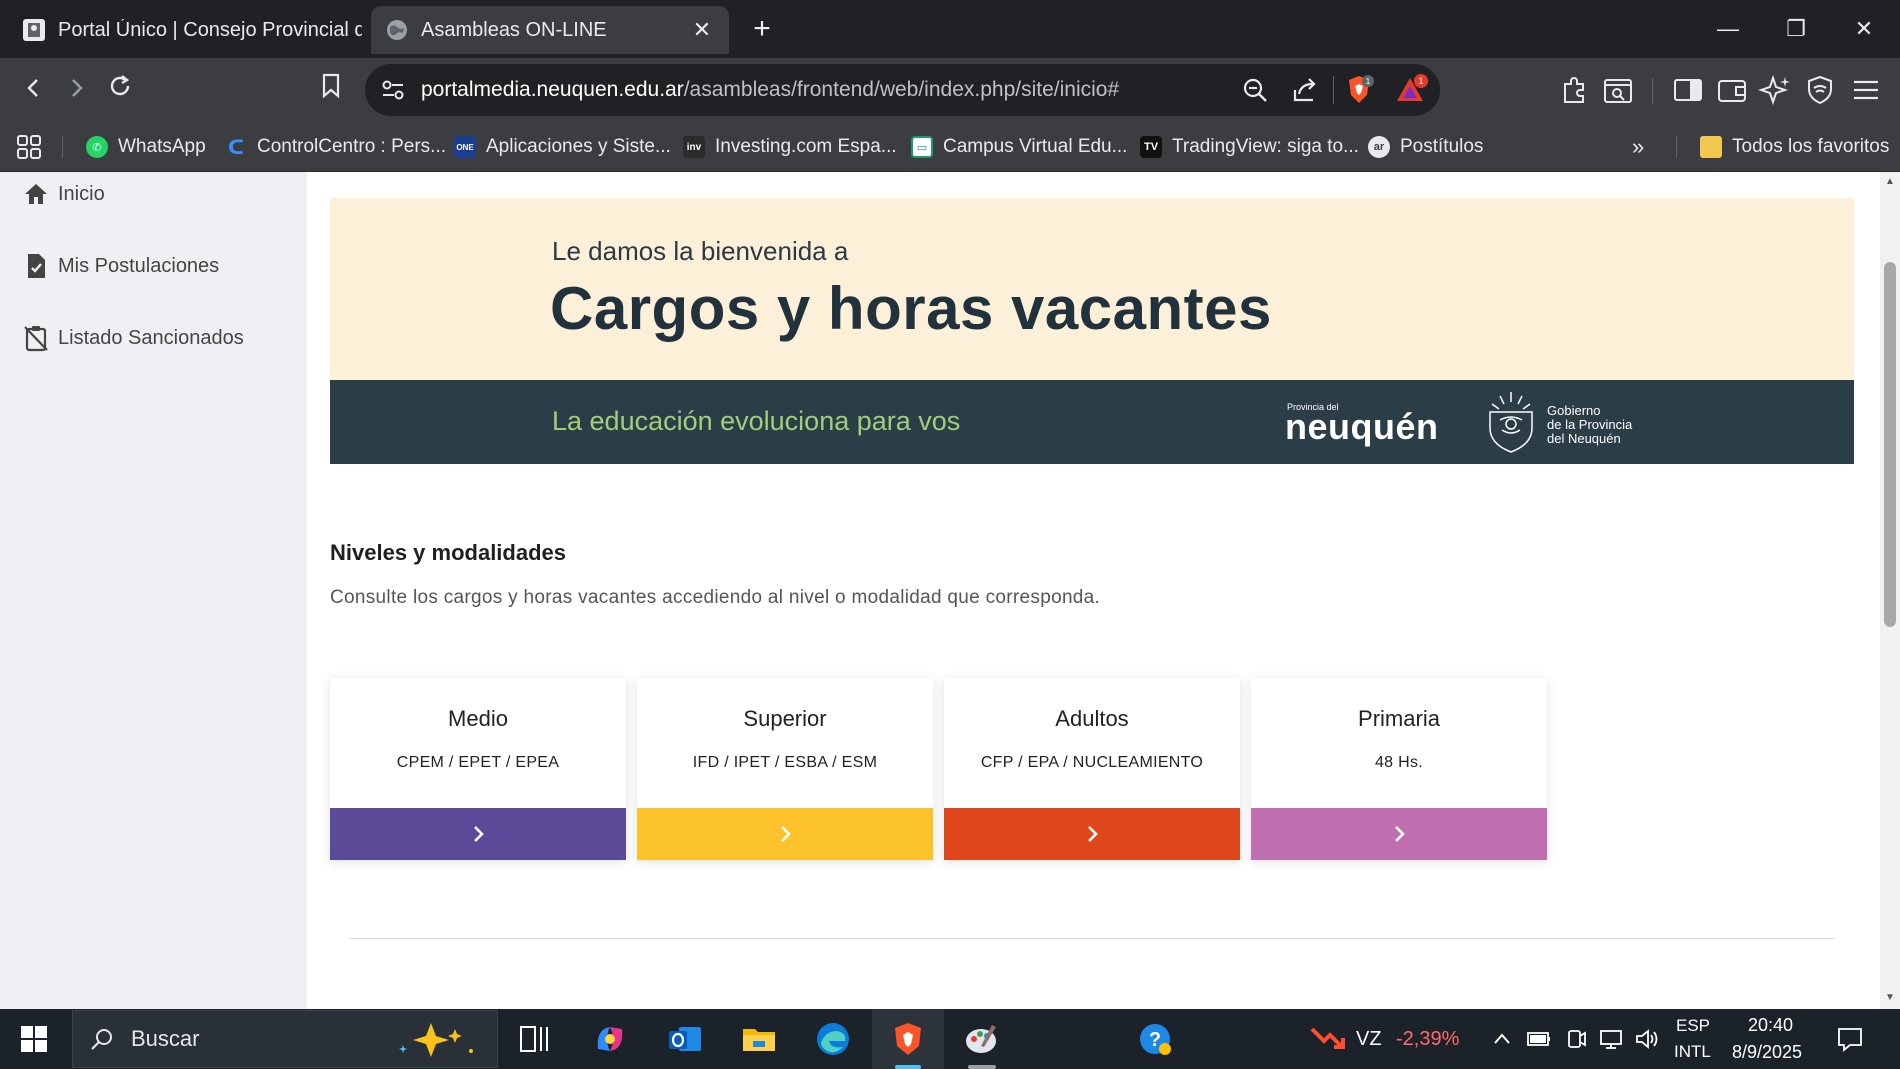 Image resolution: width=1900 pixels, height=1069 pixels. What do you see at coordinates (36, 266) in the screenshot?
I see `document-check-icon` at bounding box center [36, 266].